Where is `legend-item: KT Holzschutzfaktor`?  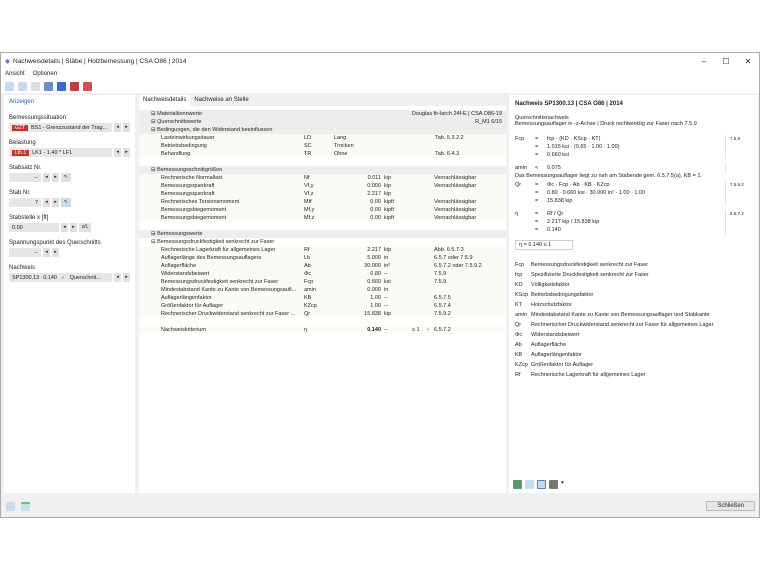
legend-item: KT Holzschutzfaktor is located at coordinates (633, 305).